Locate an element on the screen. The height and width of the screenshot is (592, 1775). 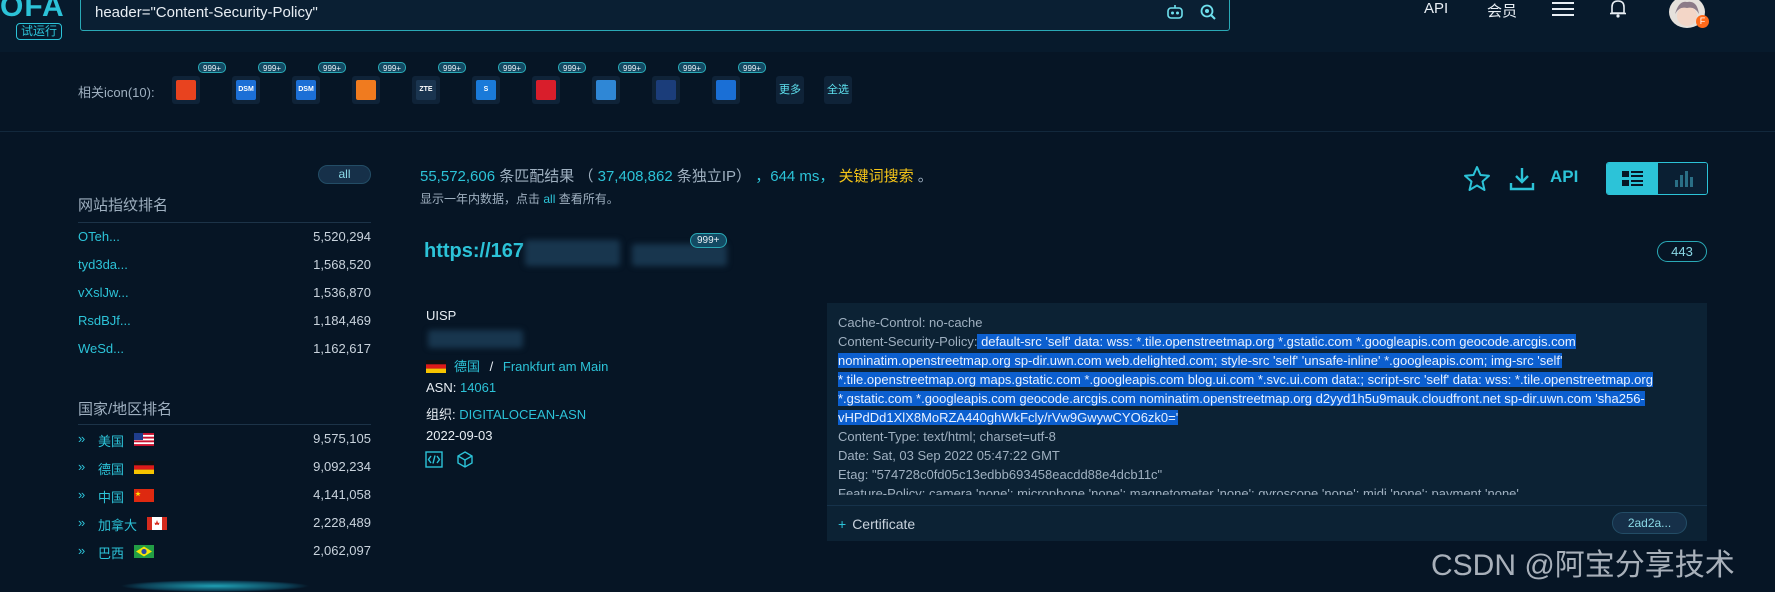
top-bar: OFA 试运行 API 会员 F is located at coordinates (887, 26).